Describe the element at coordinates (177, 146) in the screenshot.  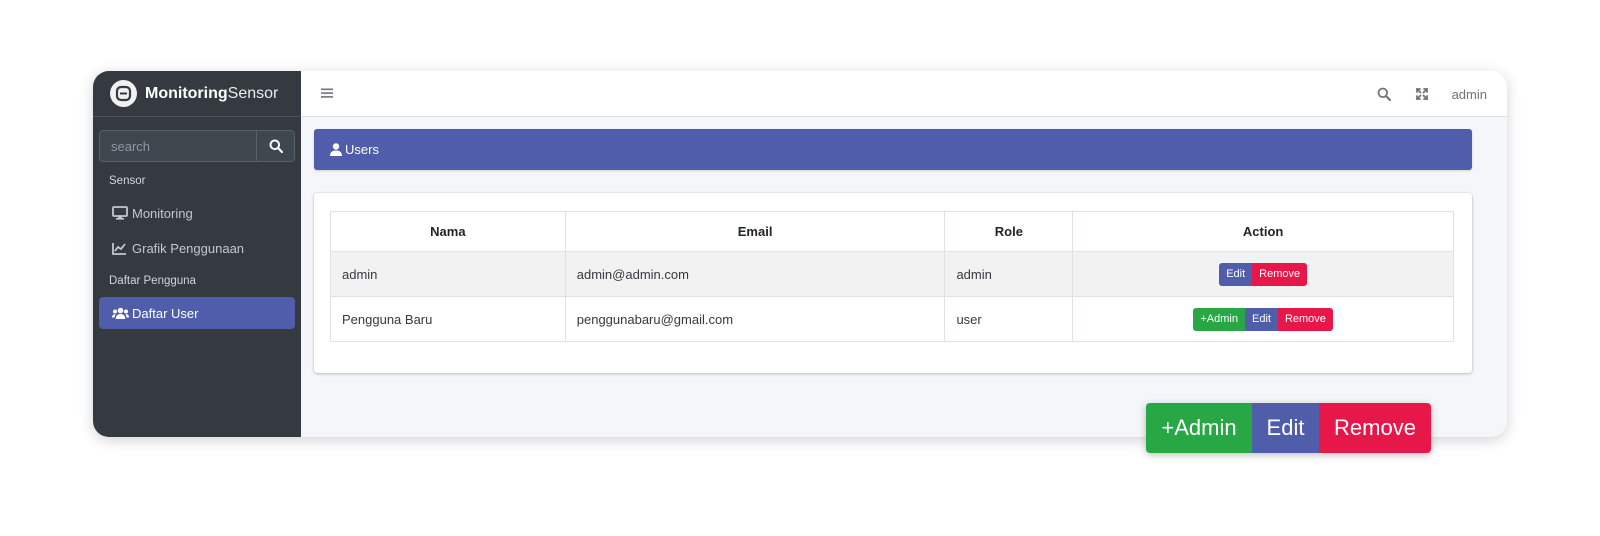
I see `search-input` at that location.